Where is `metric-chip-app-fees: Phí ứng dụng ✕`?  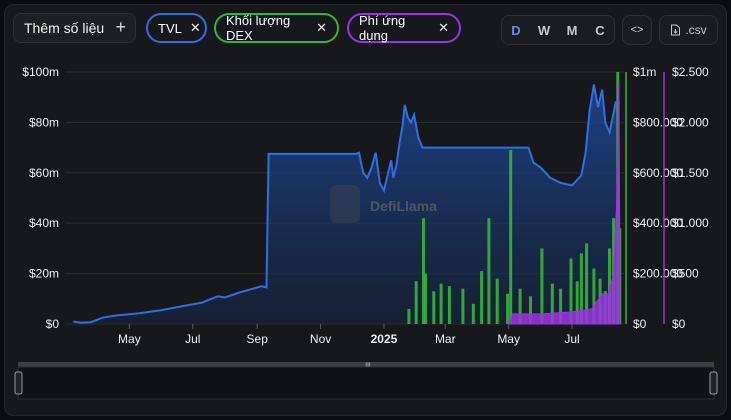
metric-chip-app-fees: Phí ứng dụng ✕ is located at coordinates (404, 28).